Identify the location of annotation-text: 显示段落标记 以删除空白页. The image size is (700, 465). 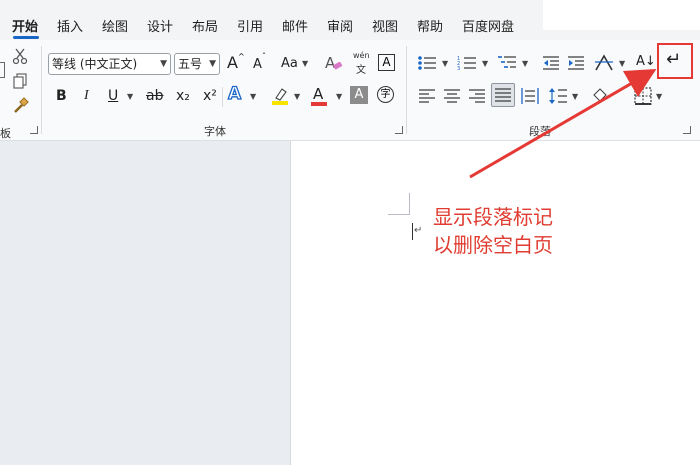
(493, 231).